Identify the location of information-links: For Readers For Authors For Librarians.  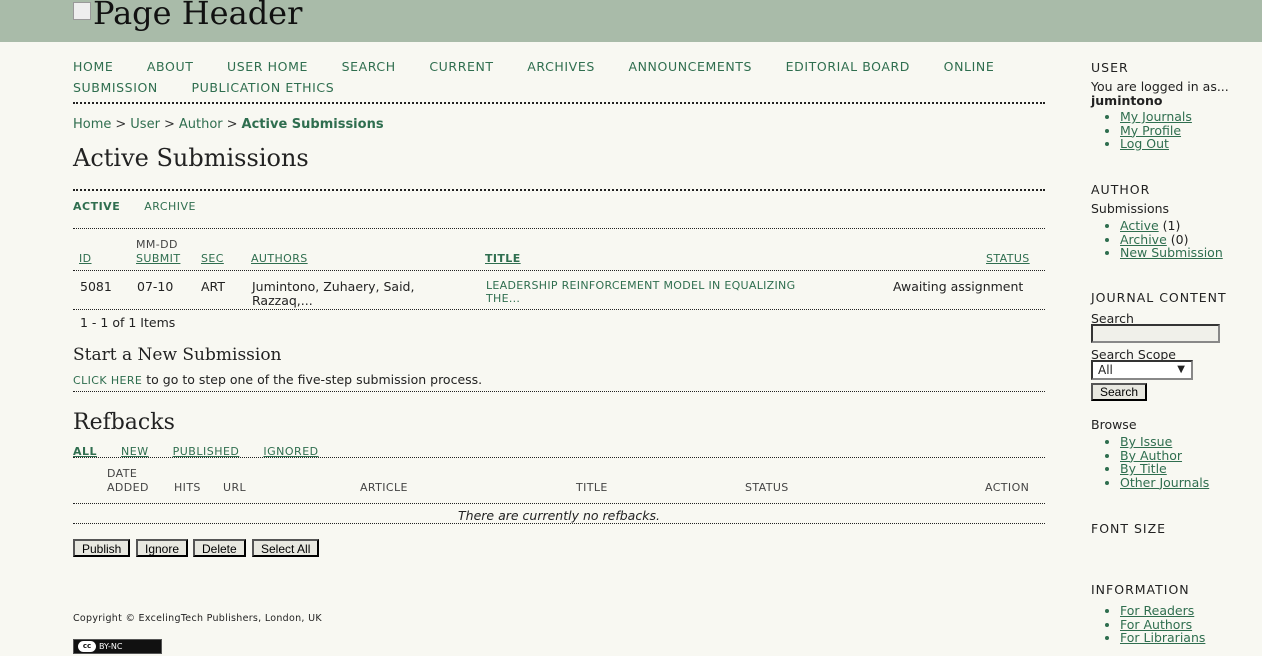
(1148, 624).